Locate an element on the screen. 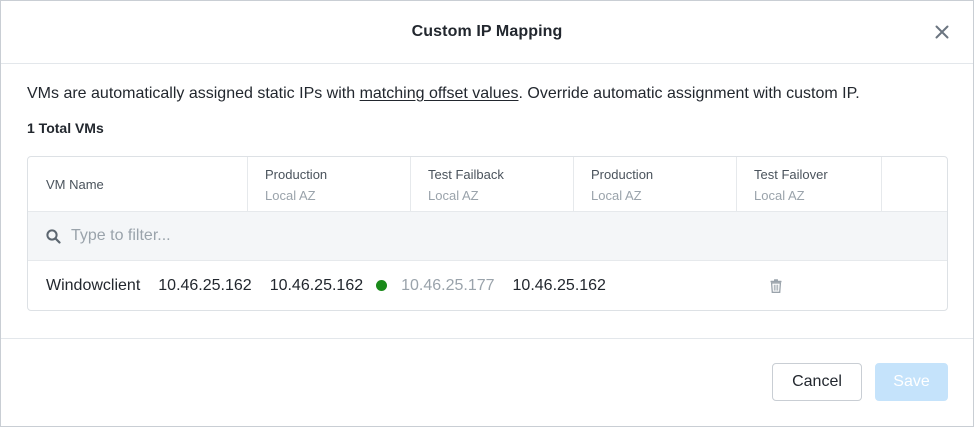 The image size is (974, 427). column-header-test-failover: Test Failover Local AZ is located at coordinates (808, 184).